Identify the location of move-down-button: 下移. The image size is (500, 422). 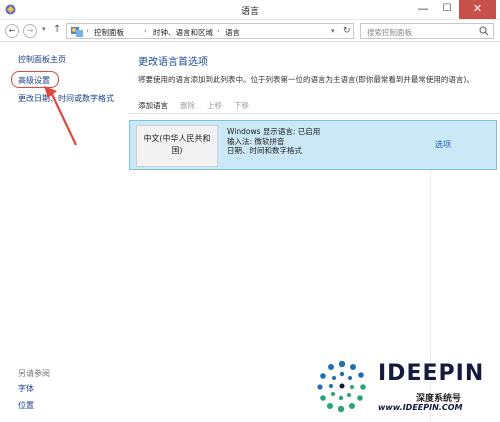
(241, 105).